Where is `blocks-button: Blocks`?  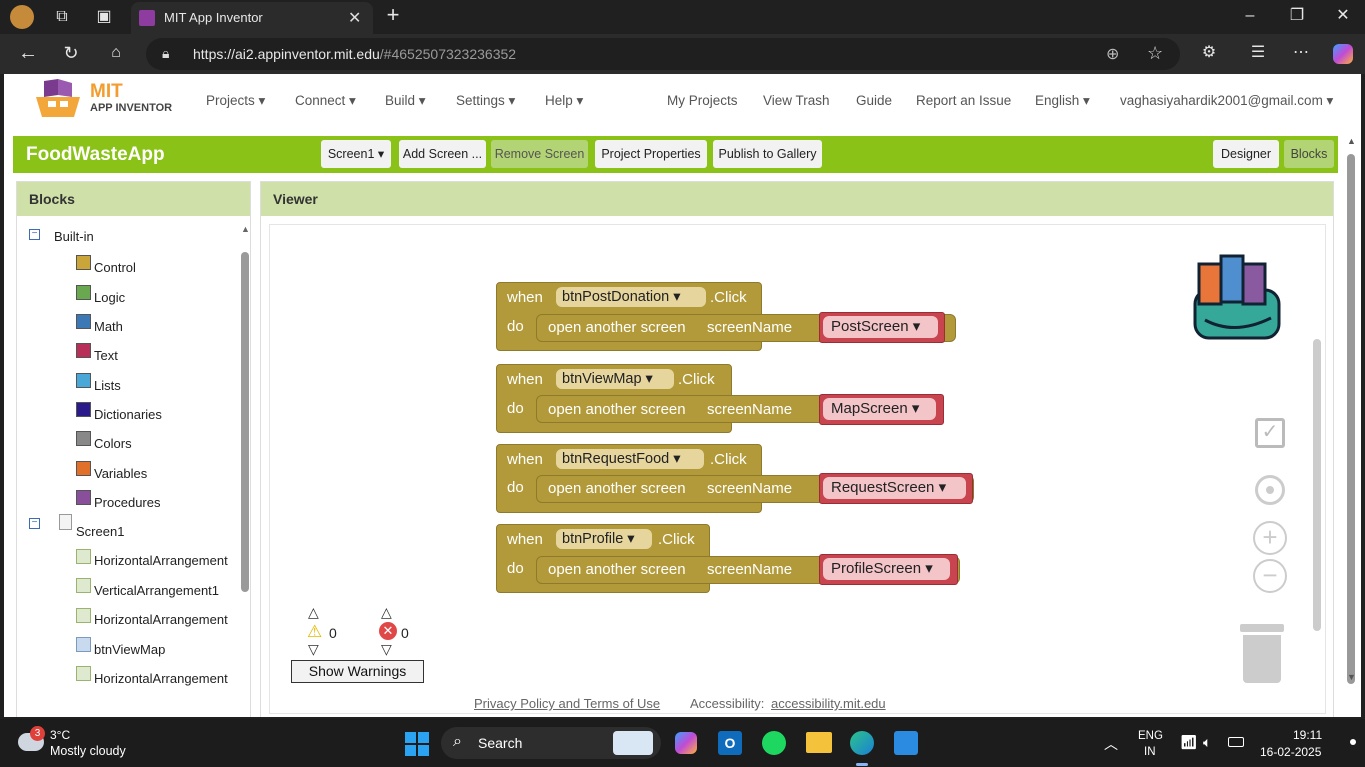 blocks-button: Blocks is located at coordinates (1309, 154).